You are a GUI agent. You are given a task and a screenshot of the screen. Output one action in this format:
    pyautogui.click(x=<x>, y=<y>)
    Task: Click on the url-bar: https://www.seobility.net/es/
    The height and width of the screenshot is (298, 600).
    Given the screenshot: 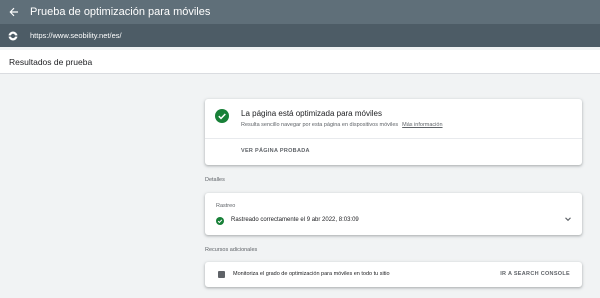 What is the action you would take?
    pyautogui.click(x=300, y=35)
    